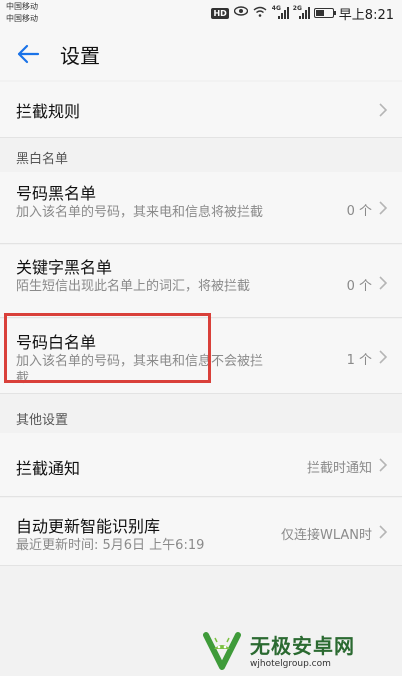  Describe the element at coordinates (326, 535) in the screenshot. I see `auto-update-condition: 仅连接WLAN时` at that location.